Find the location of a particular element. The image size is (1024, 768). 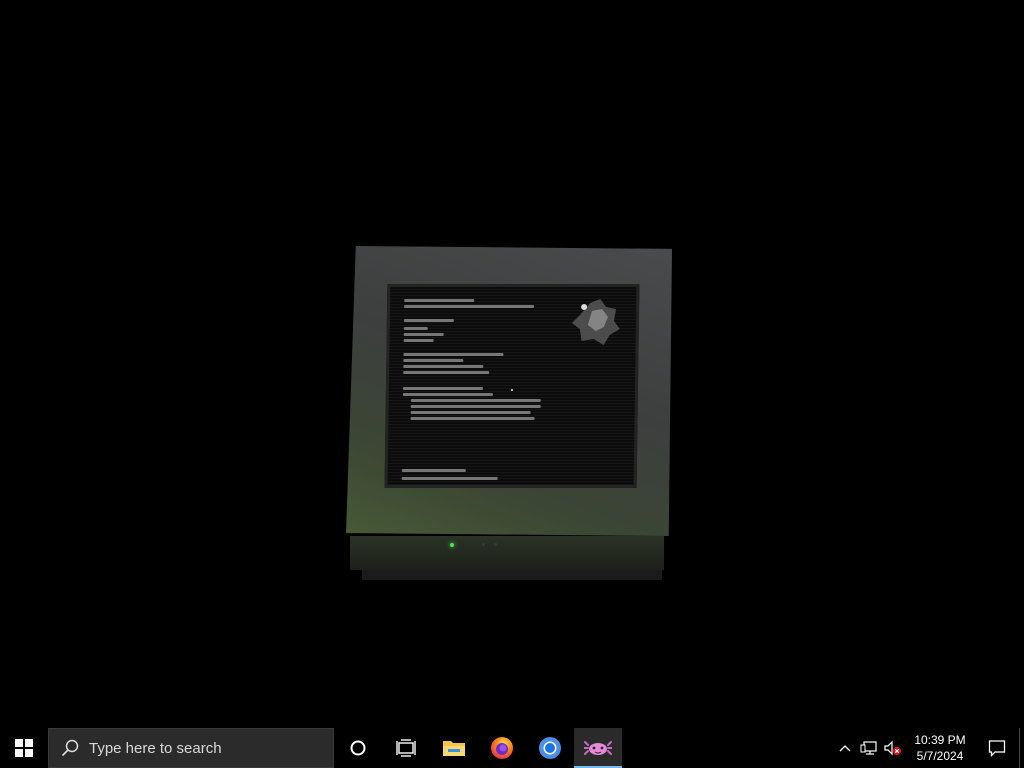

screen-logo-icon is located at coordinates (595, 322).